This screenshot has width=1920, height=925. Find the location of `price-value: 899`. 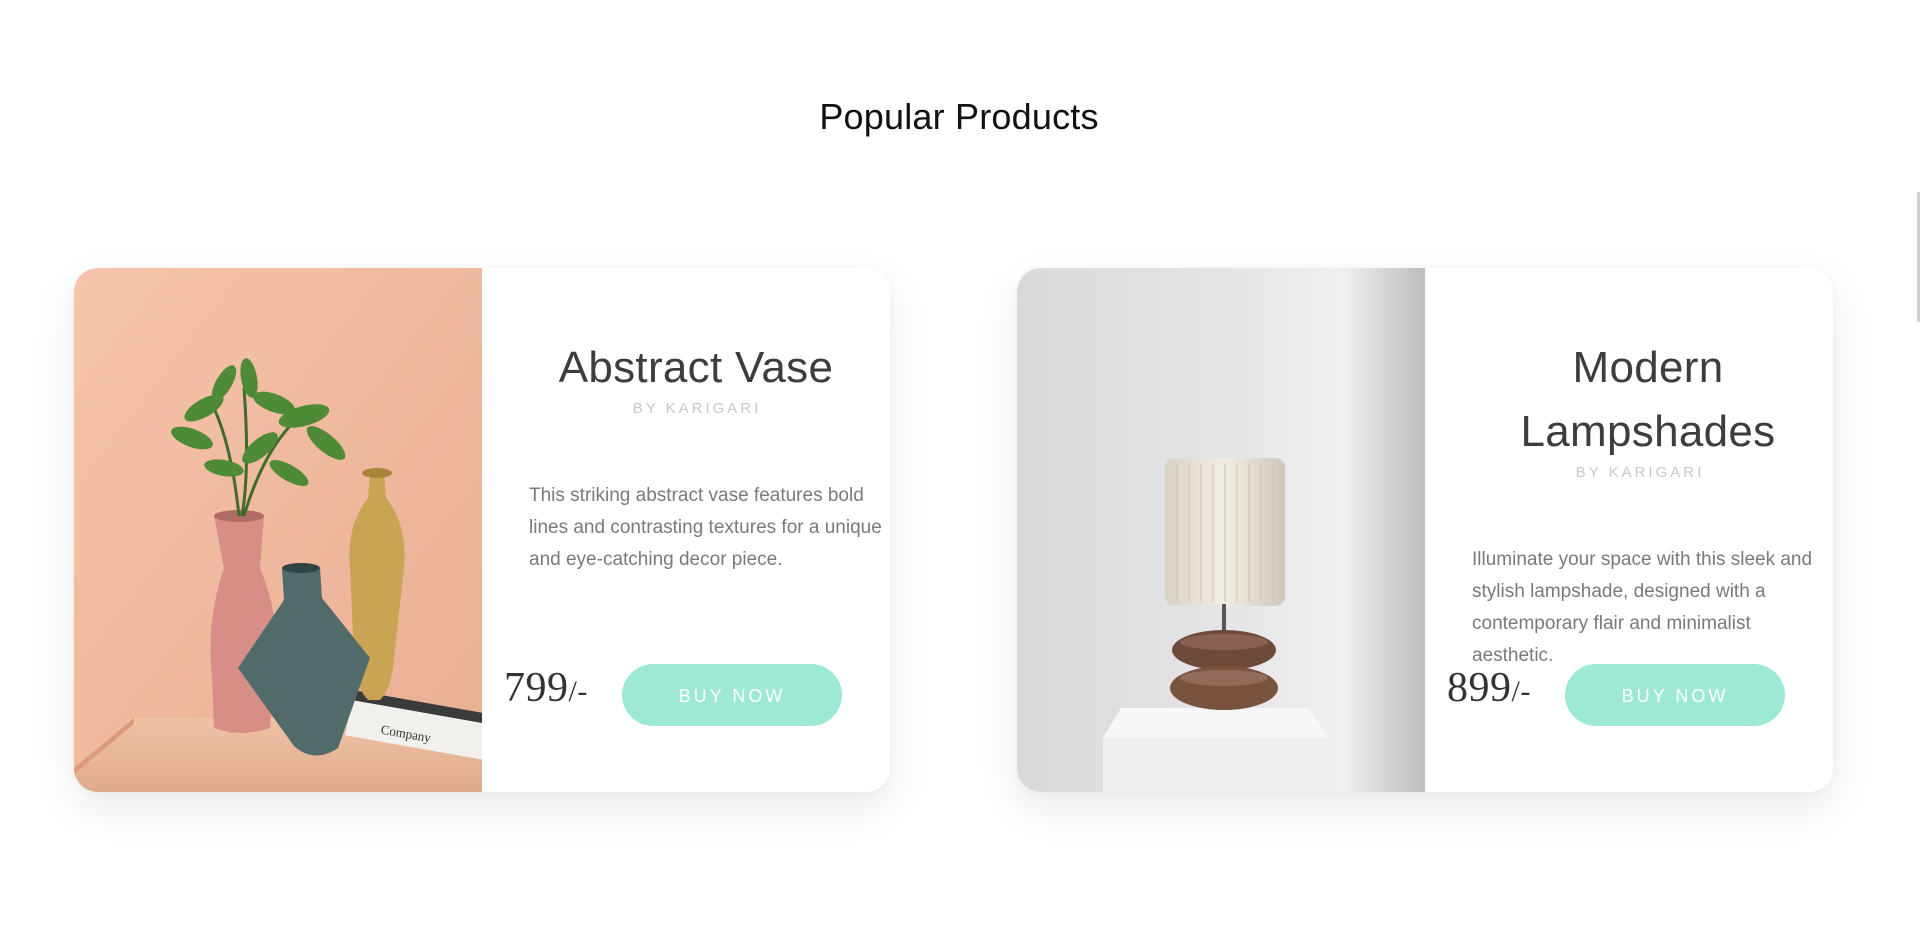

price-value: 899 is located at coordinates (1479, 688).